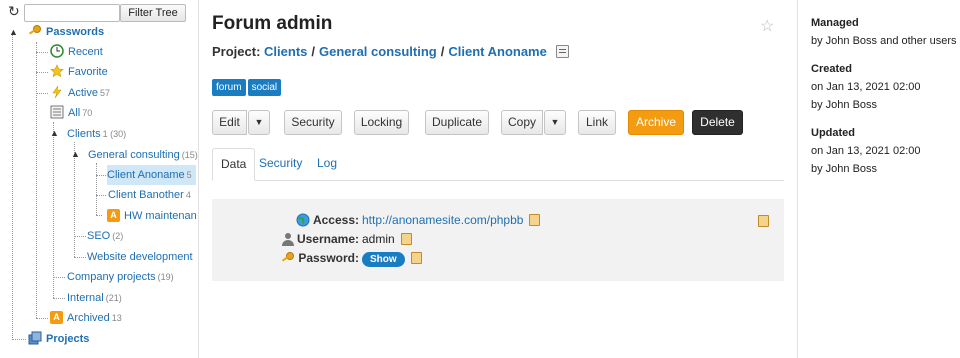  Describe the element at coordinates (86, 318) in the screenshot. I see `tree-item-archived: A Archived 13` at that location.